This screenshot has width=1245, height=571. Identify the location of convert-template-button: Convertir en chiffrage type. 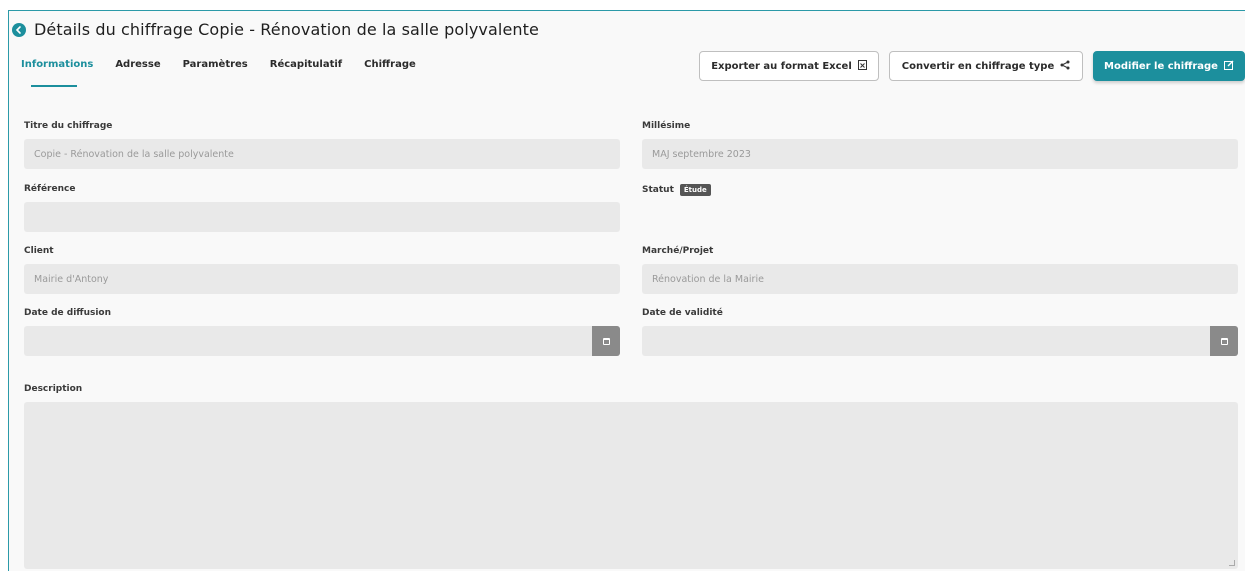
(986, 66).